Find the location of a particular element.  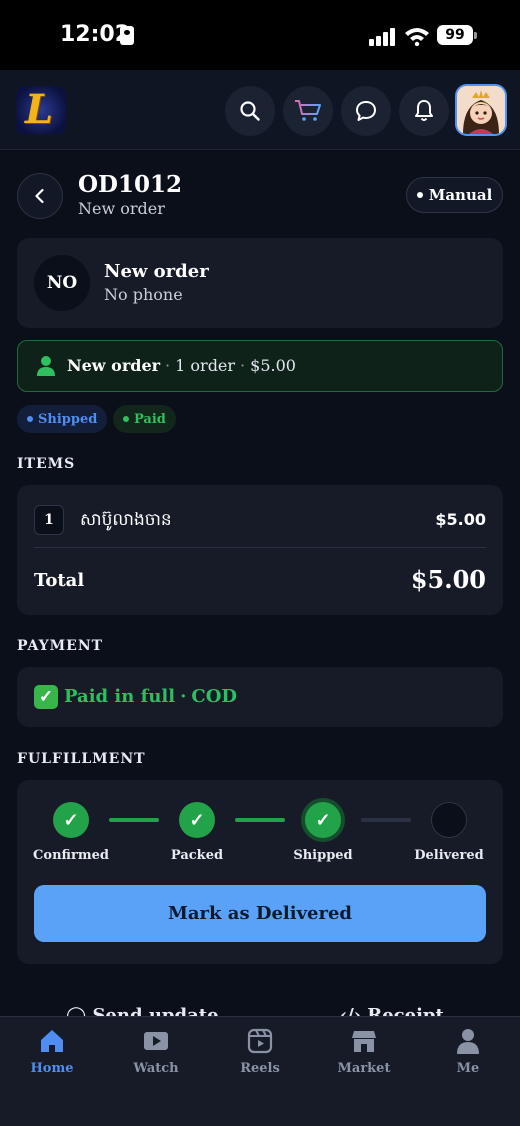

nav-me: Me is located at coordinates (468, 1051).